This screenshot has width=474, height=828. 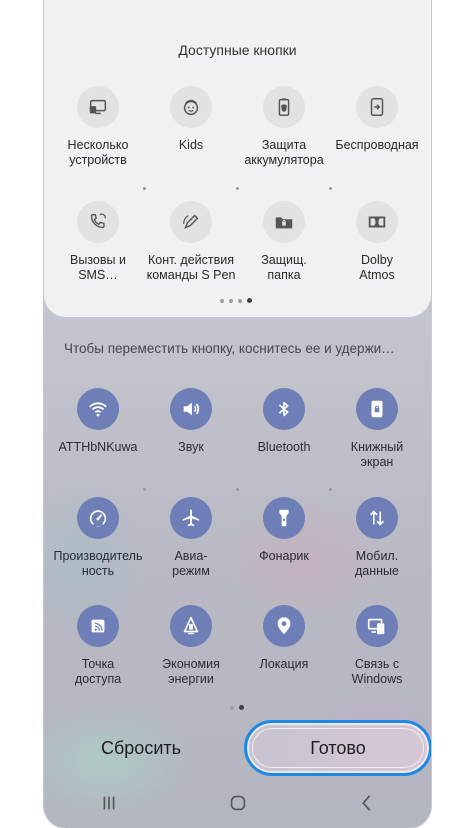 What do you see at coordinates (284, 107) in the screenshot?
I see `battery-protect-icon` at bounding box center [284, 107].